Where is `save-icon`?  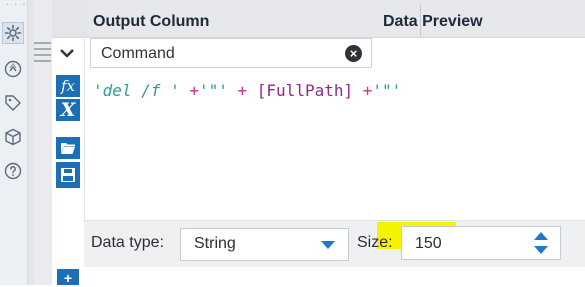
save-icon is located at coordinates (68, 175).